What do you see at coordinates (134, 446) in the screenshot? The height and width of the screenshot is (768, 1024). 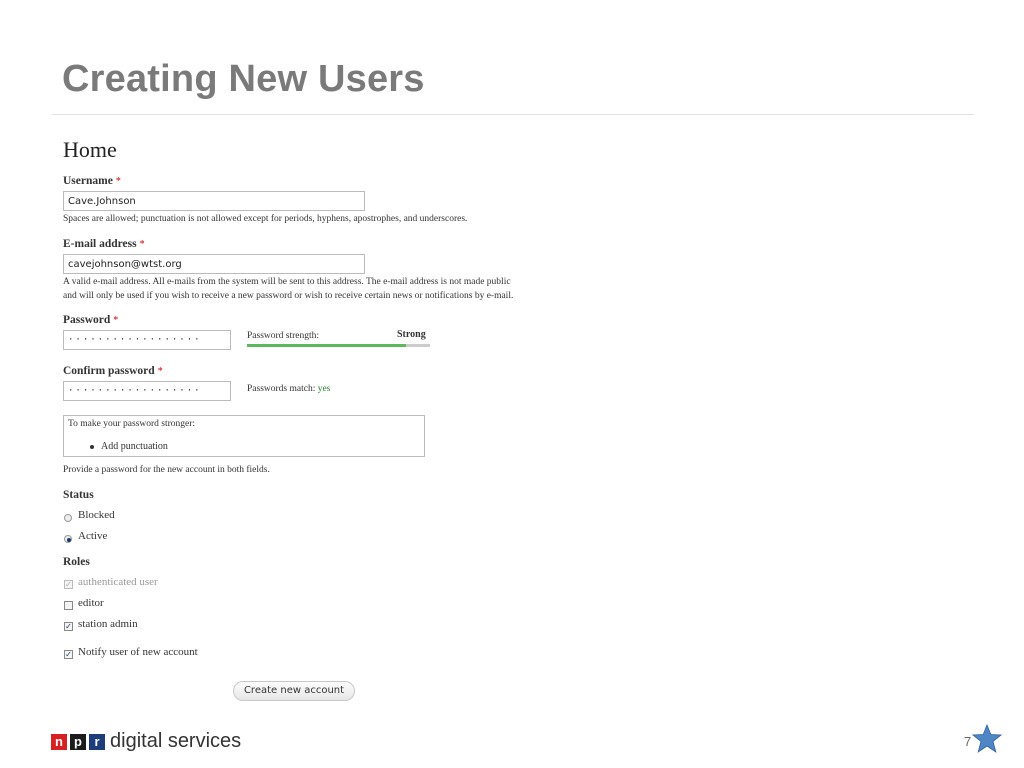 I see `password-suggestion-item: Add punctuation` at bounding box center [134, 446].